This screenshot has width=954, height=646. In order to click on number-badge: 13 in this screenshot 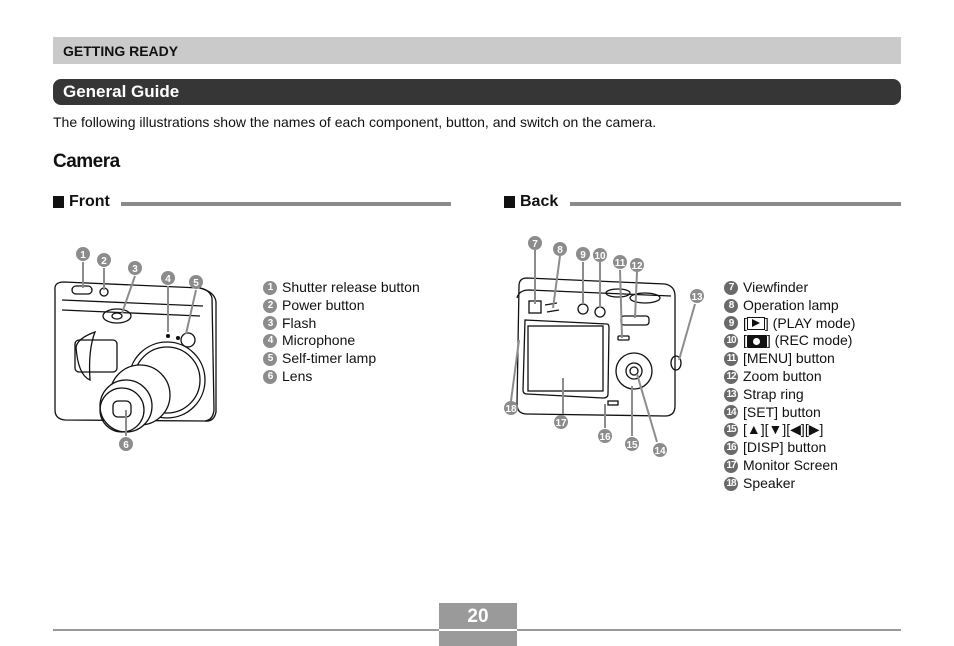, I will do `click(731, 394)`.